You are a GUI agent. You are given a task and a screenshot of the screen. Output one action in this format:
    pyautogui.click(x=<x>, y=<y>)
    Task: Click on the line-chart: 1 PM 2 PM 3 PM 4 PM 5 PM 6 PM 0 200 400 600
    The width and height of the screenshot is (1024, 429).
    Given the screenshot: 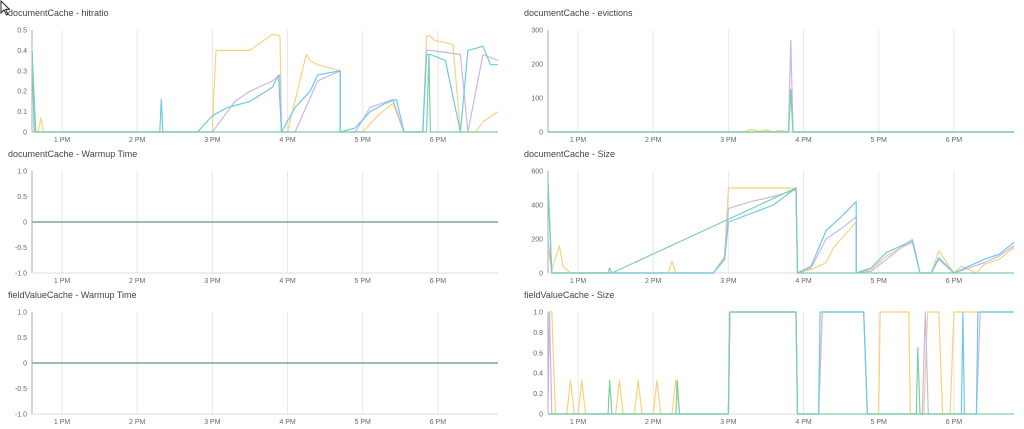 What is the action you would take?
    pyautogui.click(x=770, y=227)
    